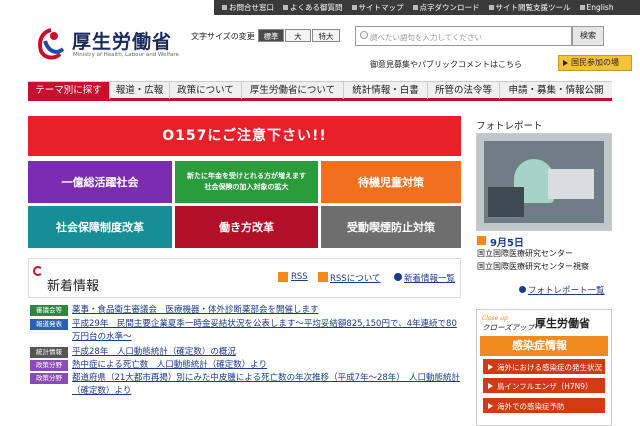 This screenshot has height=426, width=640. I want to click on news-item: 熱中症による死亡数 人口動態統計（確定数）より, so click(267, 365).